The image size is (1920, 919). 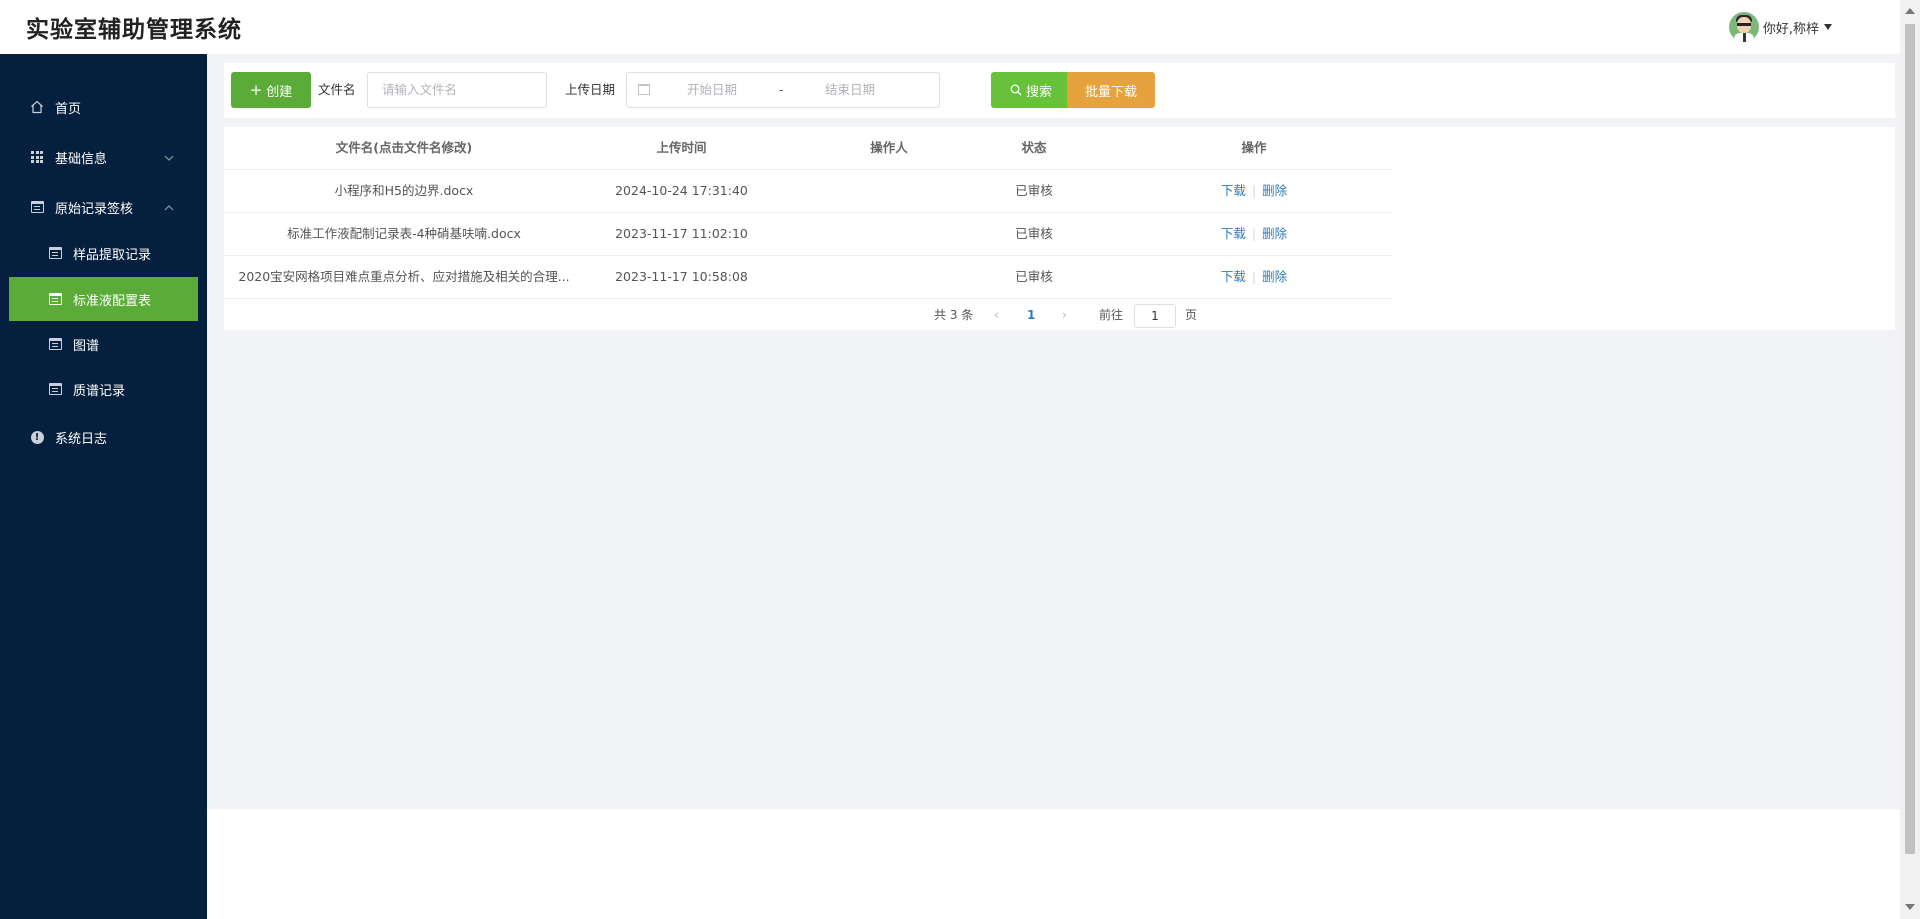 What do you see at coordinates (404, 191) in the screenshot?
I see `file-name-link: 小程序和H5的边界.docx` at bounding box center [404, 191].